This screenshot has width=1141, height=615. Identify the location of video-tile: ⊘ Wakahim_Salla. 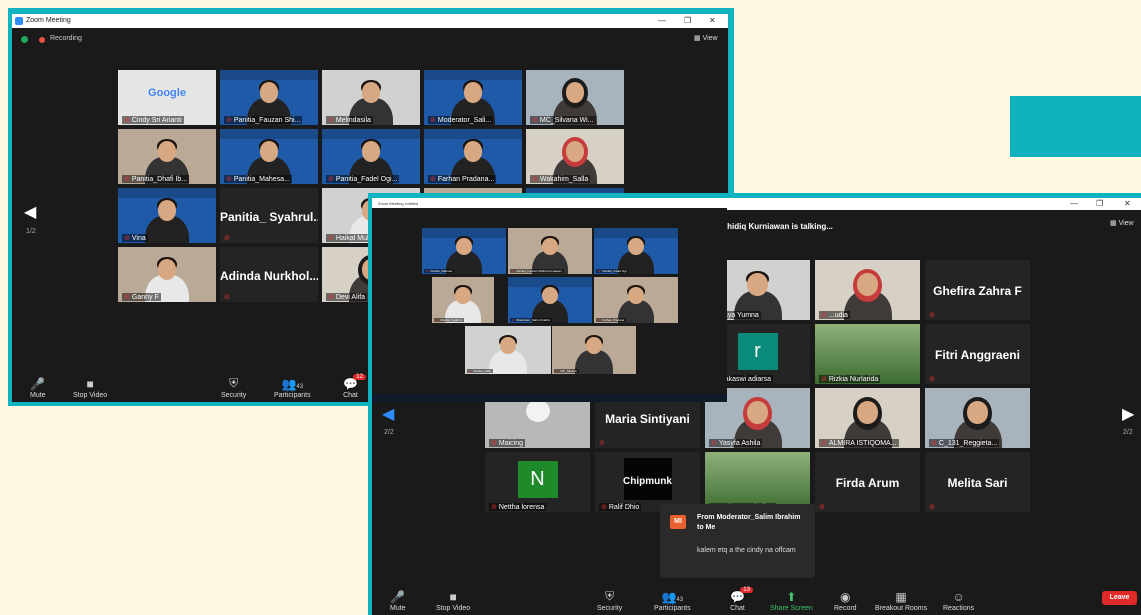
(575, 156).